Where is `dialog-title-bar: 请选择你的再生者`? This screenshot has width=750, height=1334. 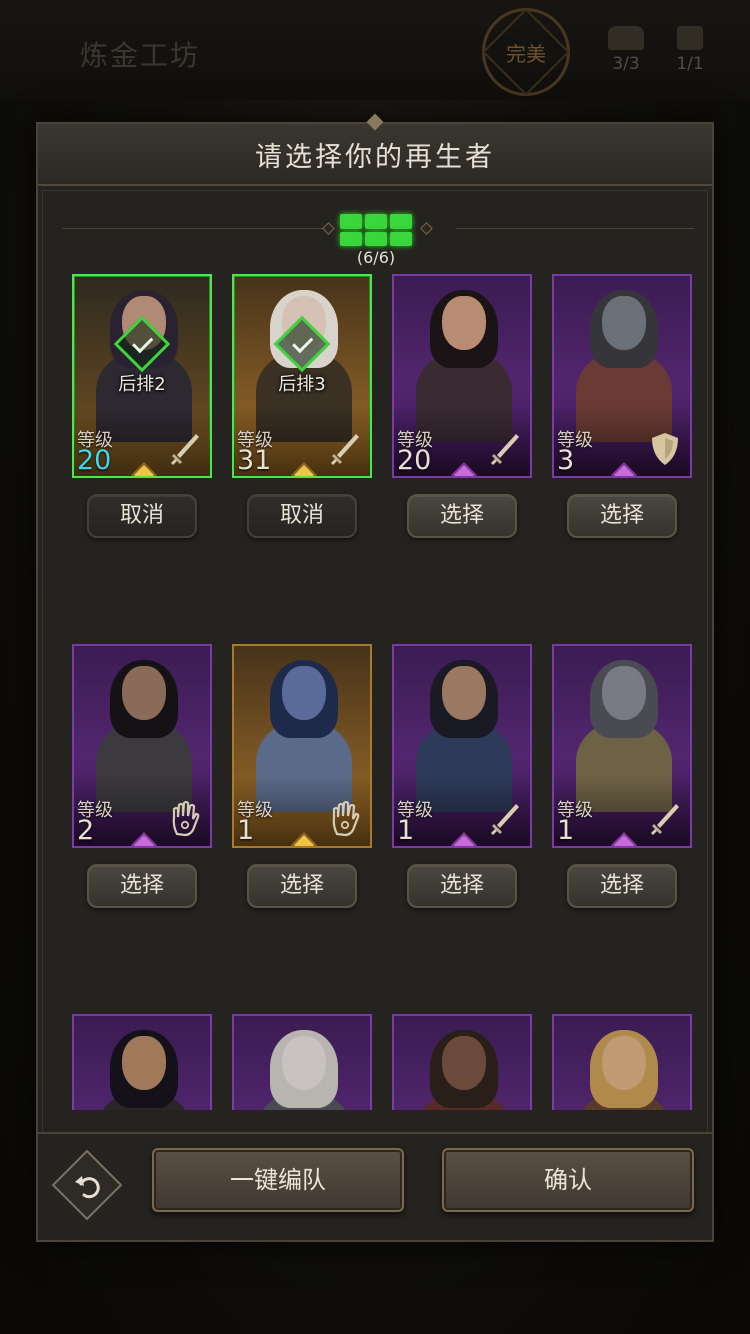 dialog-title-bar: 请选择你的再生者 is located at coordinates (375, 155).